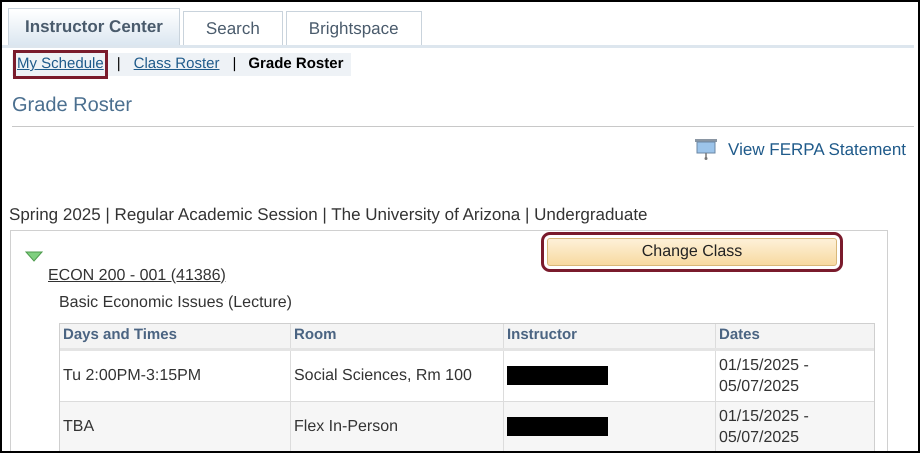 The width and height of the screenshot is (920, 453). Describe the element at coordinates (232, 28) in the screenshot. I see `tab: Search` at that location.